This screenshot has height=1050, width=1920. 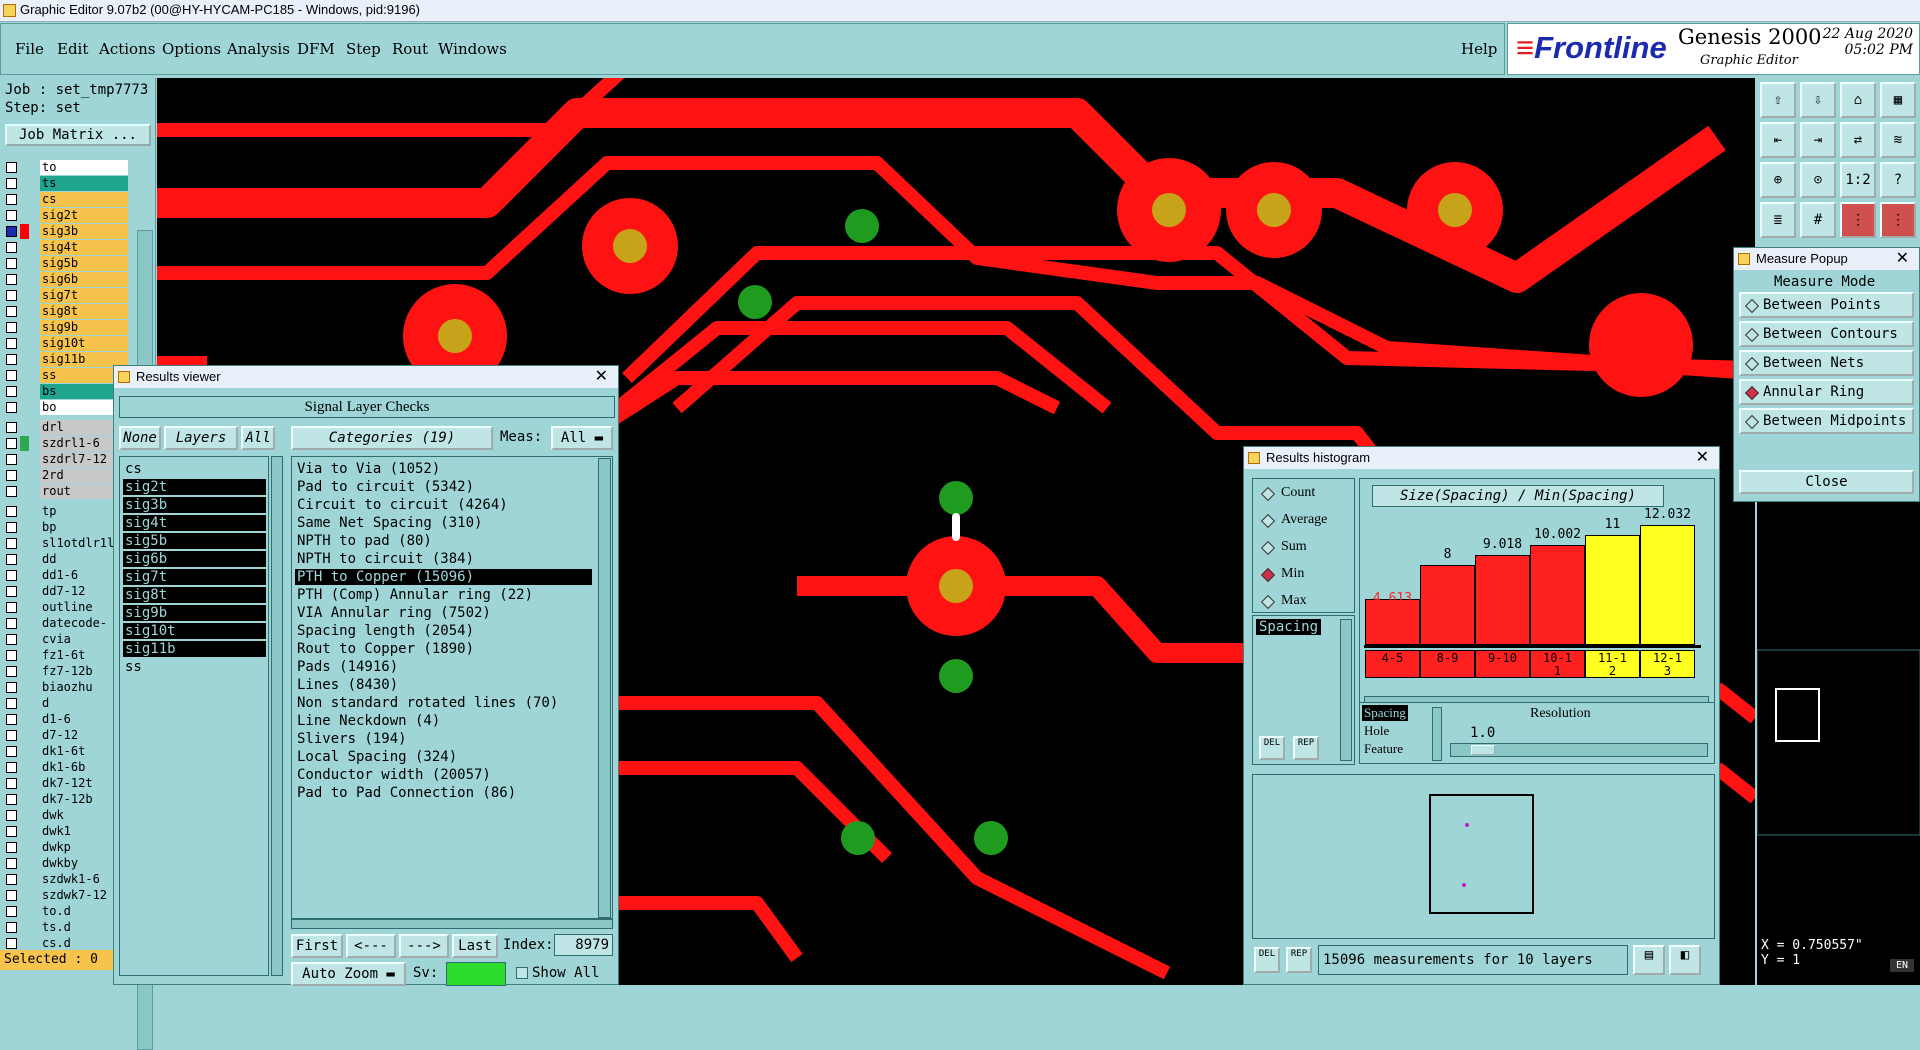 I want to click on snap-top-icon: ⇧, so click(x=1778, y=100).